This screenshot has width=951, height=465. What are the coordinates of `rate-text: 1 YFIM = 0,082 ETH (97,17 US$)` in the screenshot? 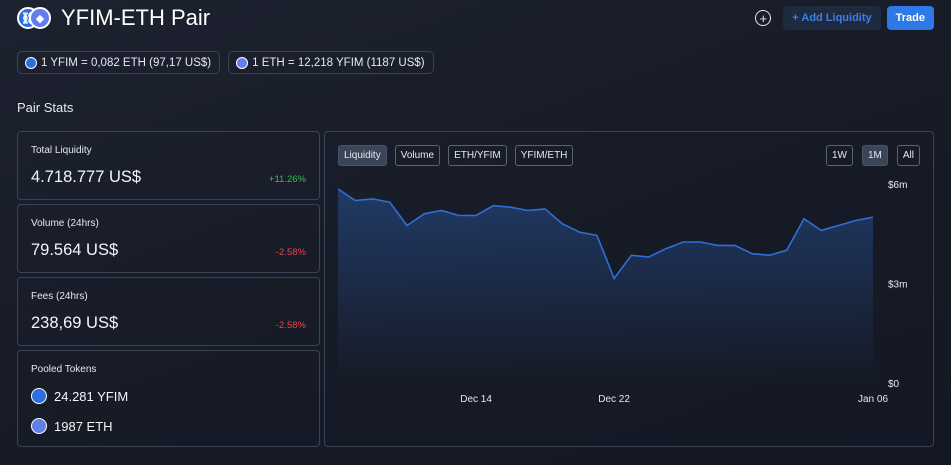 It's located at (126, 62).